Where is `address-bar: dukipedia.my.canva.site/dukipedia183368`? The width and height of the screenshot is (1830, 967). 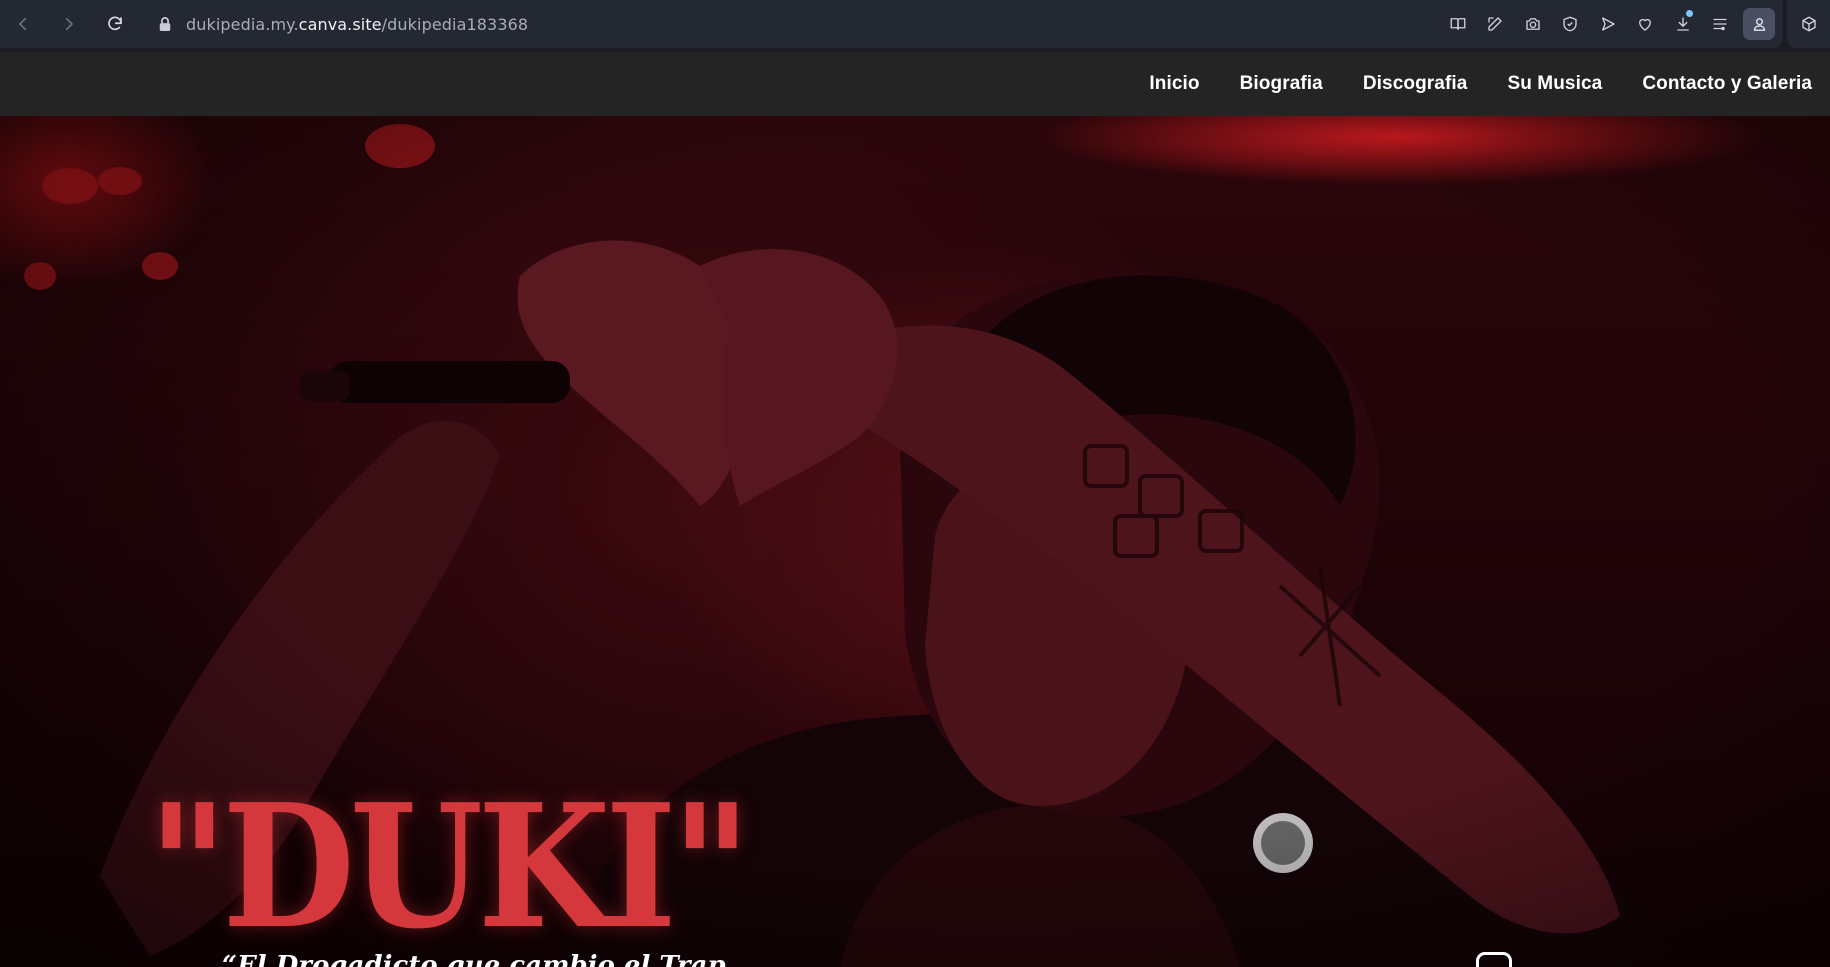
address-bar: dukipedia.my.canva.site/dukipedia183368 is located at coordinates (357, 24).